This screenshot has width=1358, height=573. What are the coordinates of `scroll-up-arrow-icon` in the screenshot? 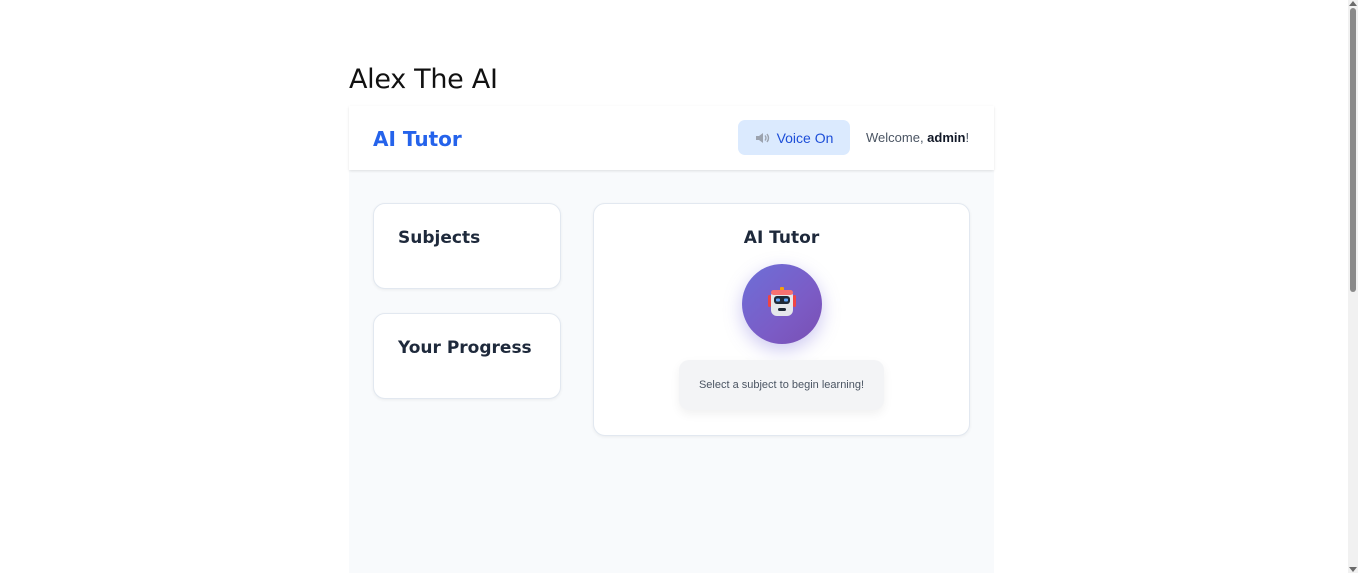 It's located at (1353, 3).